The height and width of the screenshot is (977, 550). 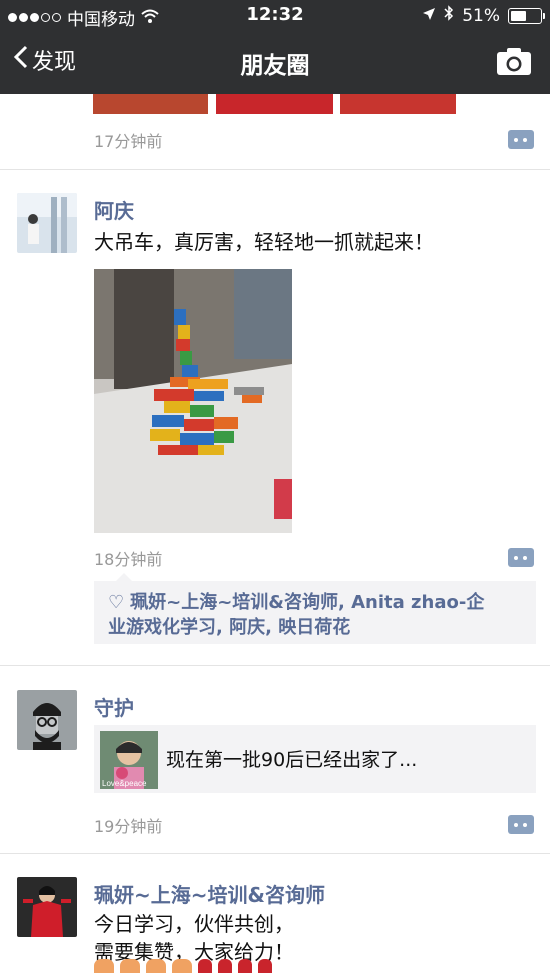 What do you see at coordinates (124, 783) in the screenshot?
I see `share-thumb-caption: Love&peace` at bounding box center [124, 783].